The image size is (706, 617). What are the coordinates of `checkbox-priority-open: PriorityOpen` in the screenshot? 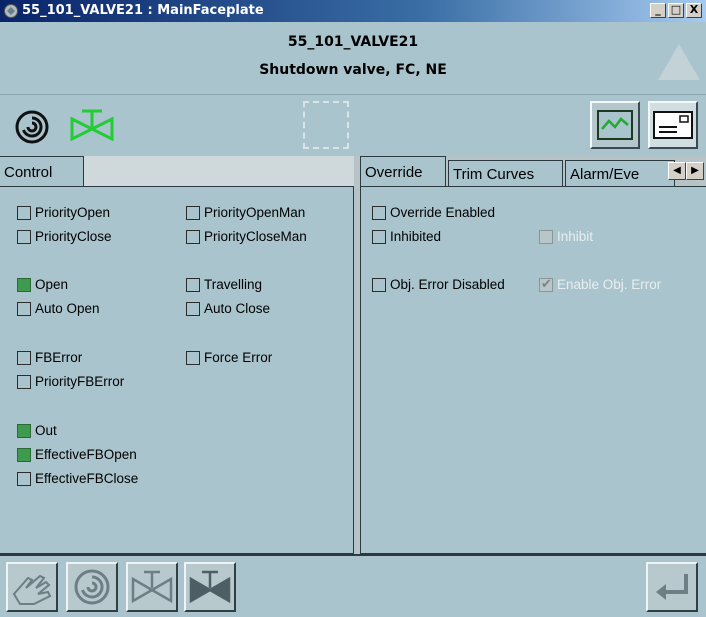 It's located at (63, 212).